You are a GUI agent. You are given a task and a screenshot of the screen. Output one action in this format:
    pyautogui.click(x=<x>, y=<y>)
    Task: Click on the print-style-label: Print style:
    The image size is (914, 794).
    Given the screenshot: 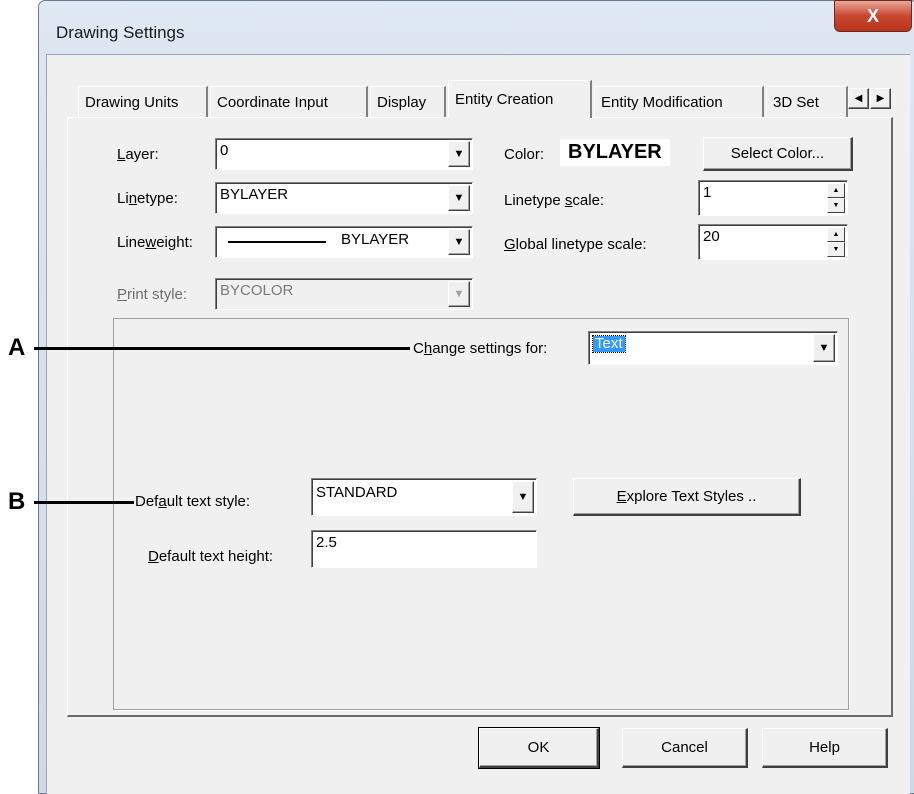 What is the action you would take?
    pyautogui.click(x=152, y=294)
    